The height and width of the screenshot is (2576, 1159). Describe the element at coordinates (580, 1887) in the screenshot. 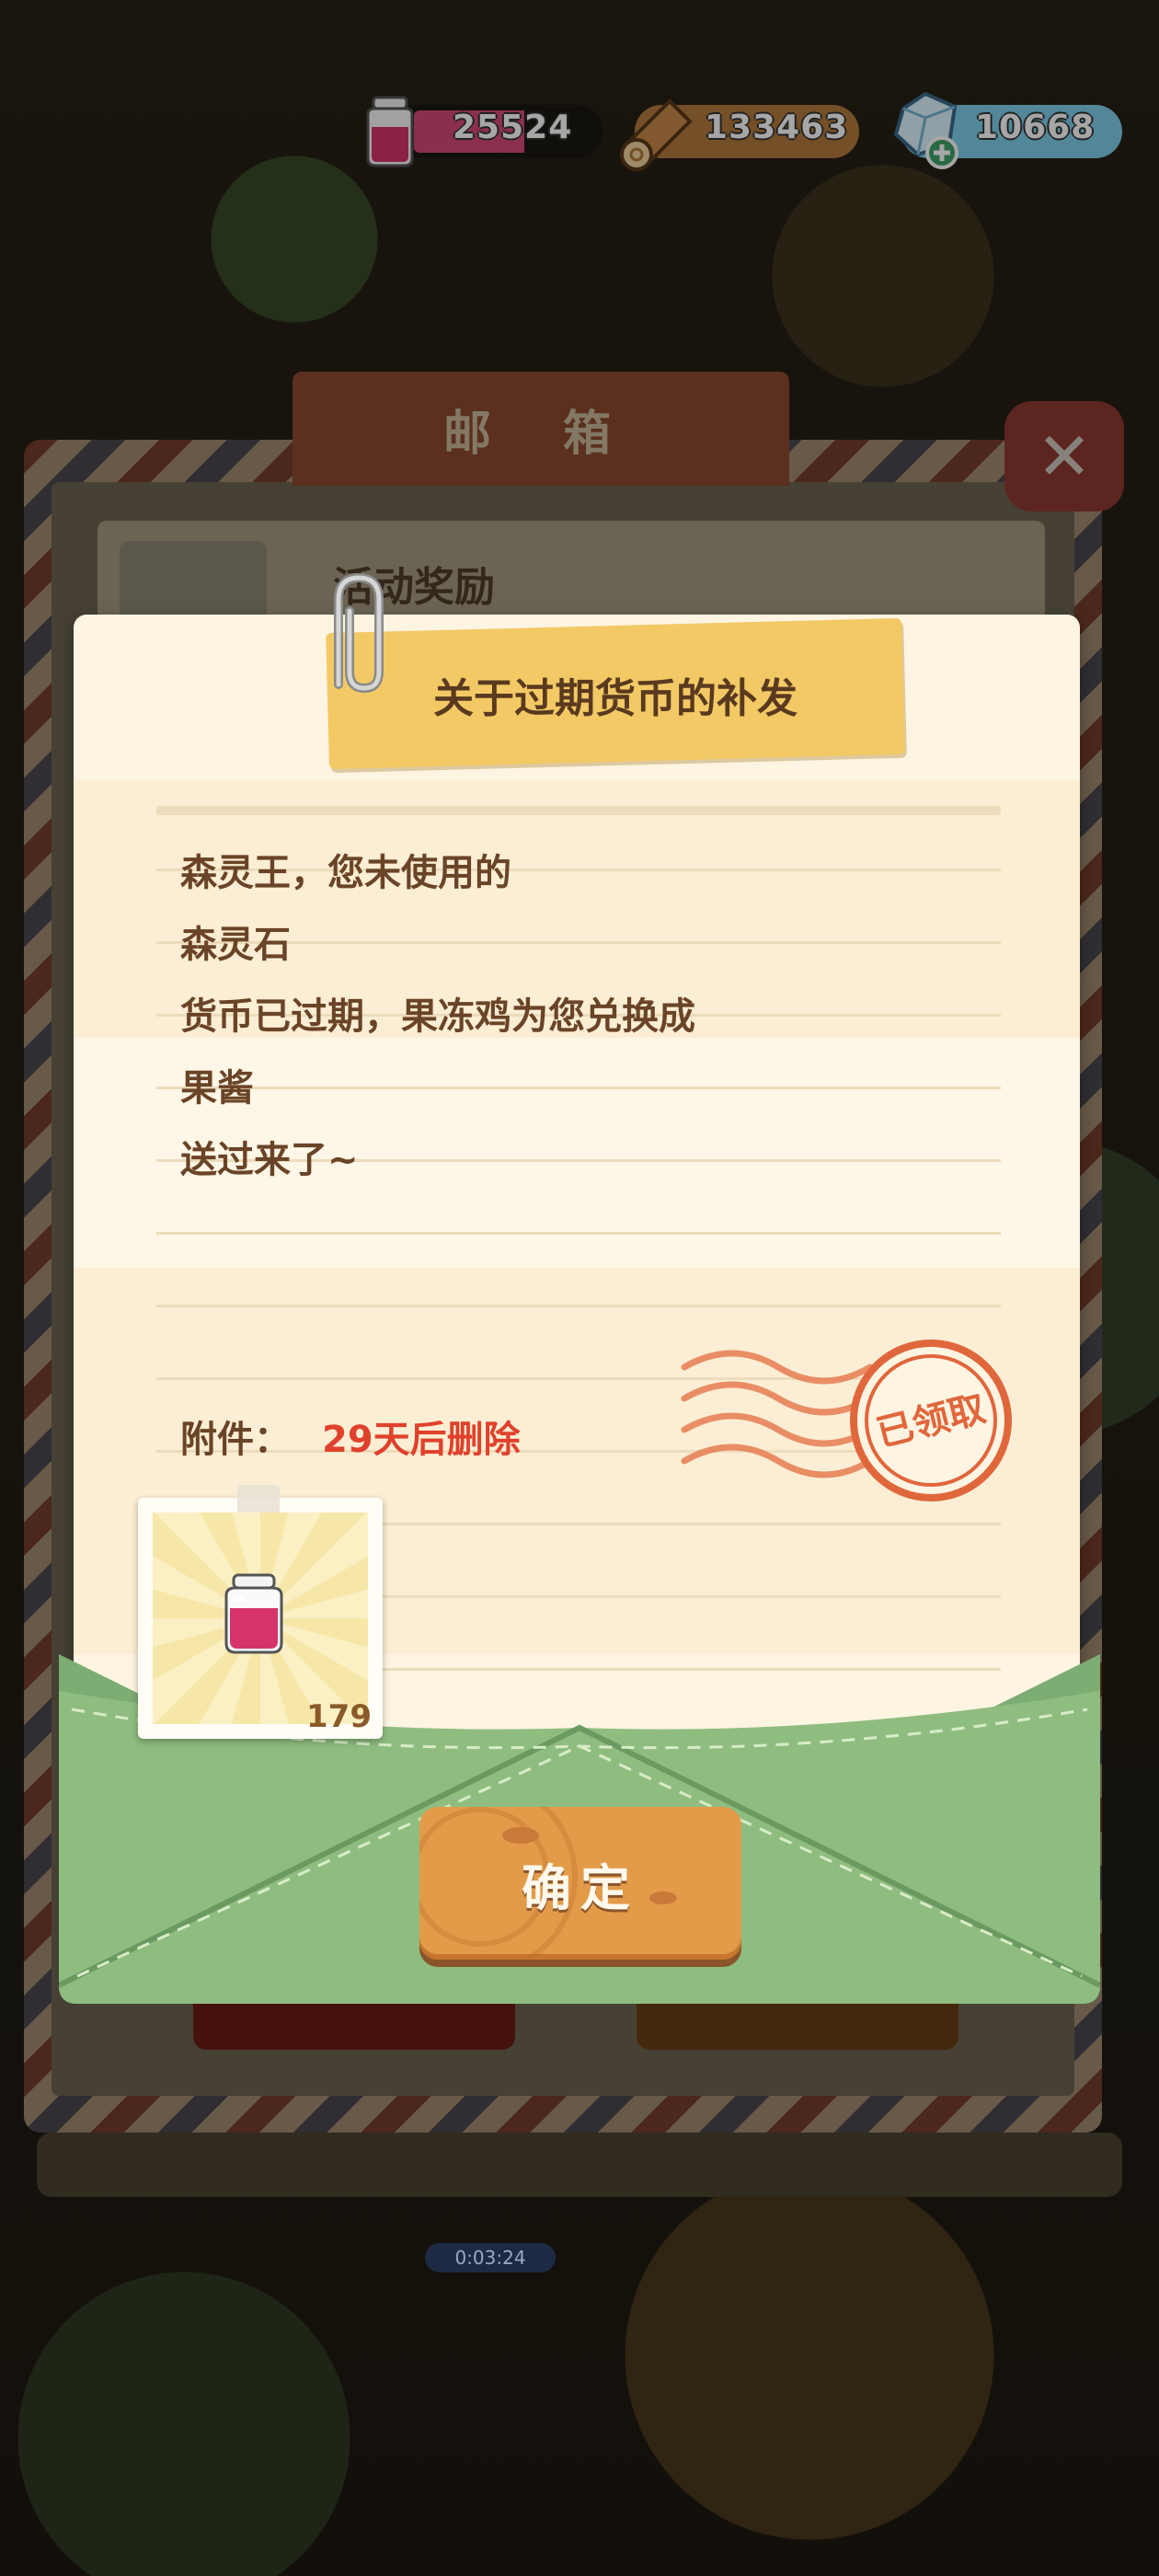

I see `confirm-button-label: 确定` at that location.